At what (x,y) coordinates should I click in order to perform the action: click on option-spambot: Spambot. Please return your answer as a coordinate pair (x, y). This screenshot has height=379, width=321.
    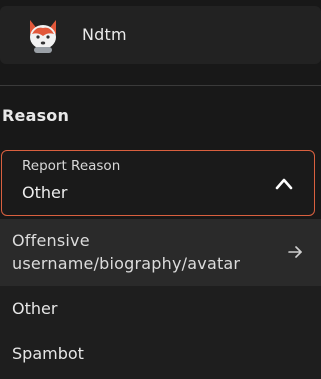
    Looking at the image, I should click on (160, 353).